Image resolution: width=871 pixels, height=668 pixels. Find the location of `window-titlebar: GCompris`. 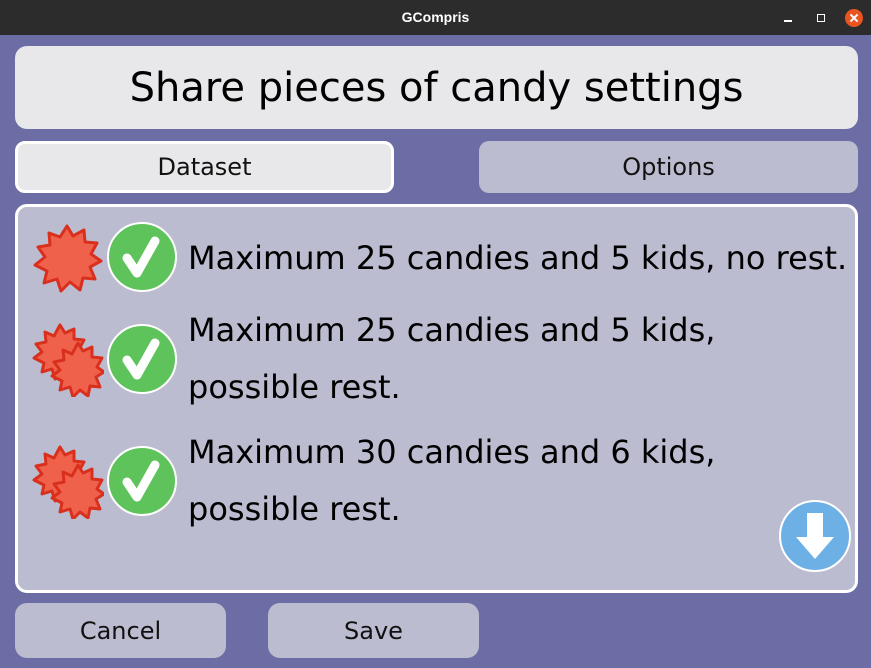

window-titlebar: GCompris is located at coordinates (435, 17).